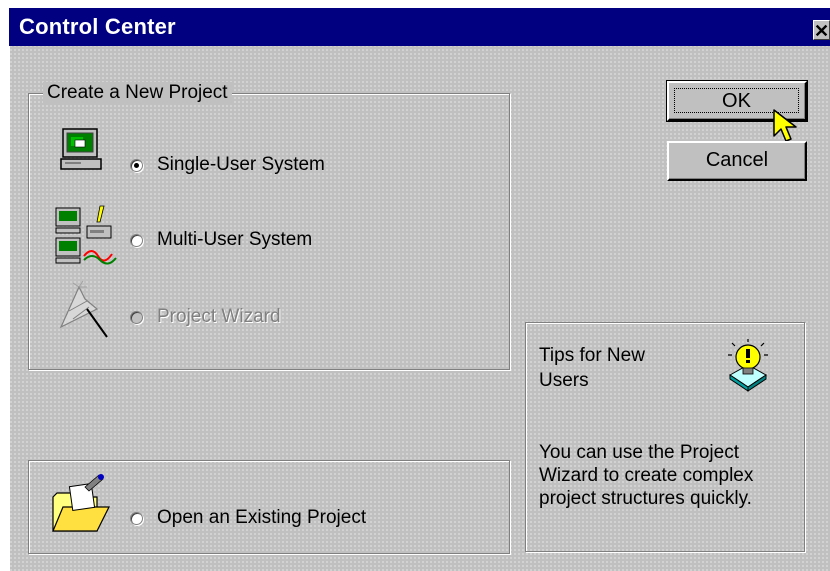 Image resolution: width=830 pixels, height=571 pixels. What do you see at coordinates (136, 317) in the screenshot?
I see `project-wizard-radio` at bounding box center [136, 317].